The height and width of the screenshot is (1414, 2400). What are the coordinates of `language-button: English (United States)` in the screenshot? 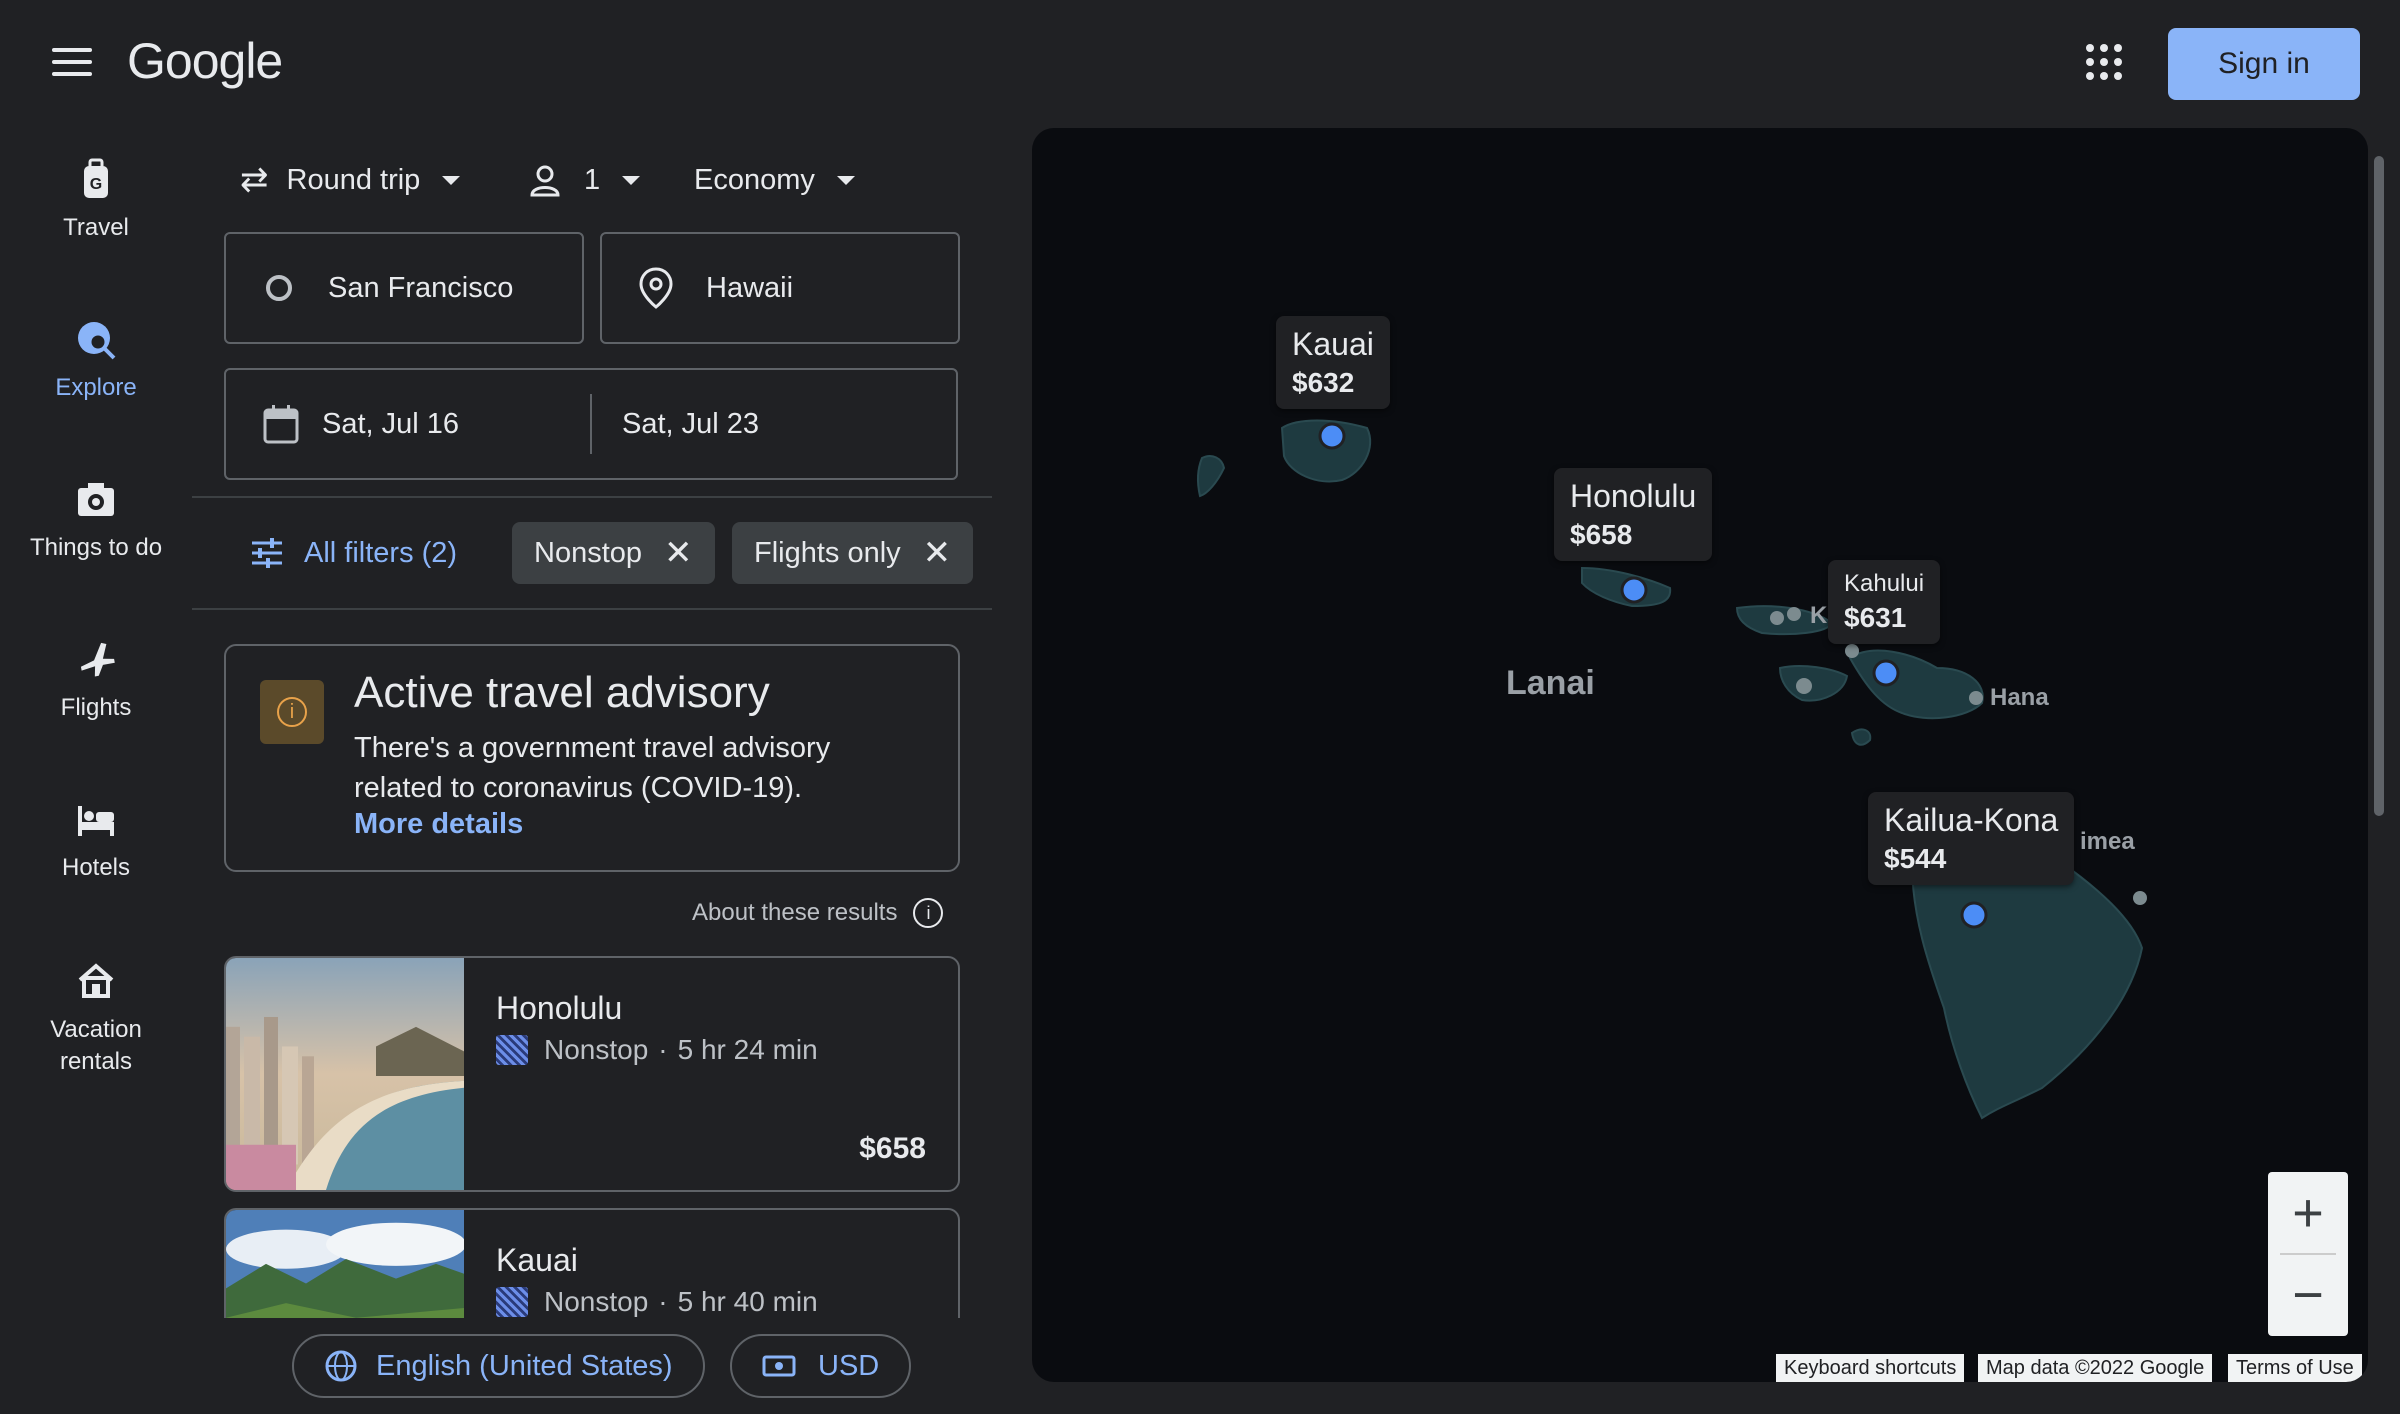 It's located at (498, 1366).